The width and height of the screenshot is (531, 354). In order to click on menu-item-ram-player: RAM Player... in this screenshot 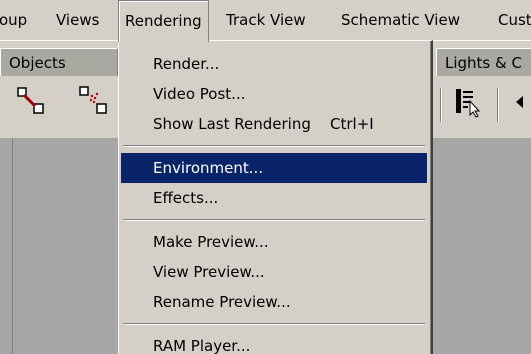, I will do `click(274, 342)`.